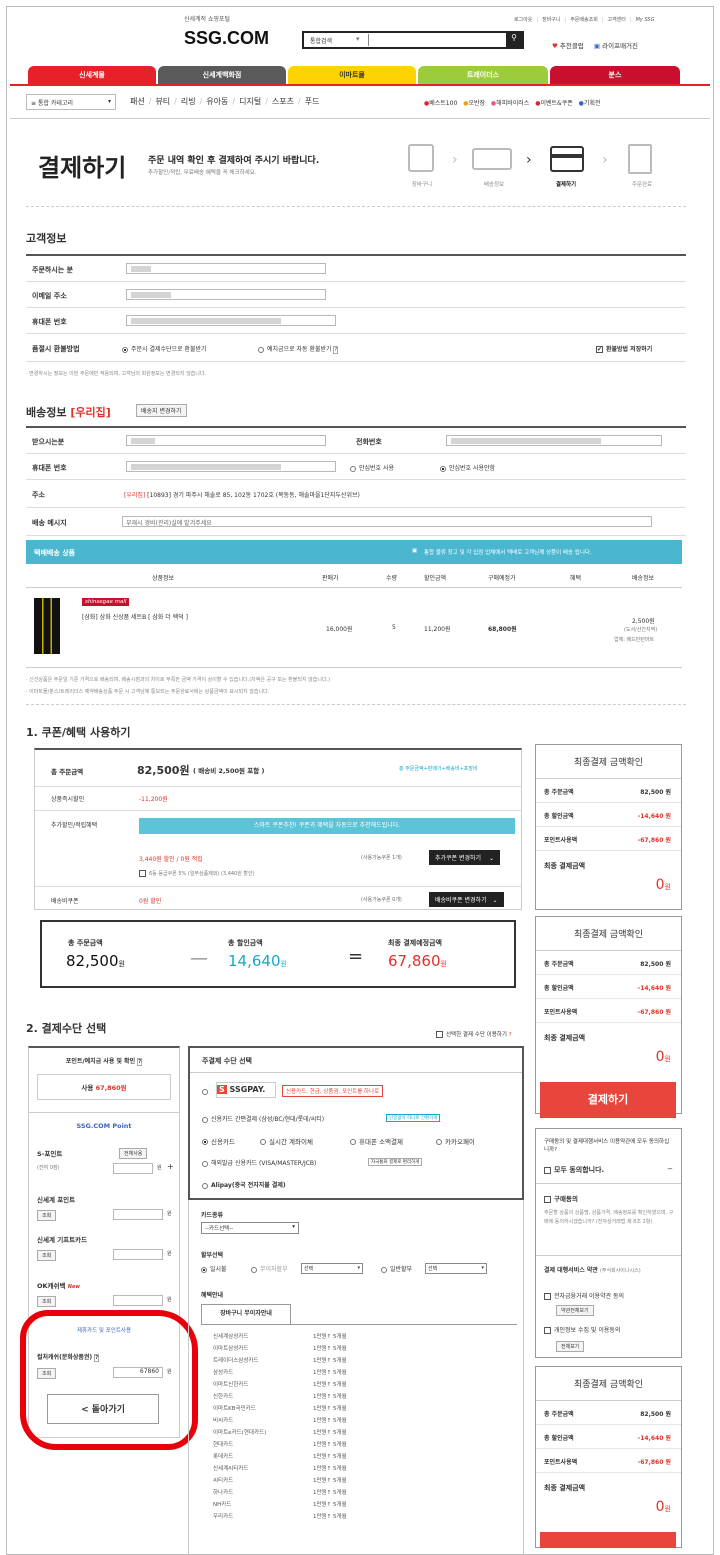  What do you see at coordinates (47, 1215) in the screenshot?
I see `sp-query-button: 조회` at bounding box center [47, 1215].